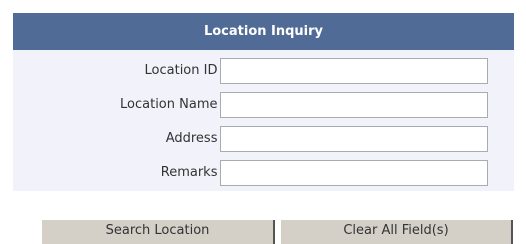 Image resolution: width=526 pixels, height=244 pixels. Describe the element at coordinates (354, 105) in the screenshot. I see `location-name-input` at that location.